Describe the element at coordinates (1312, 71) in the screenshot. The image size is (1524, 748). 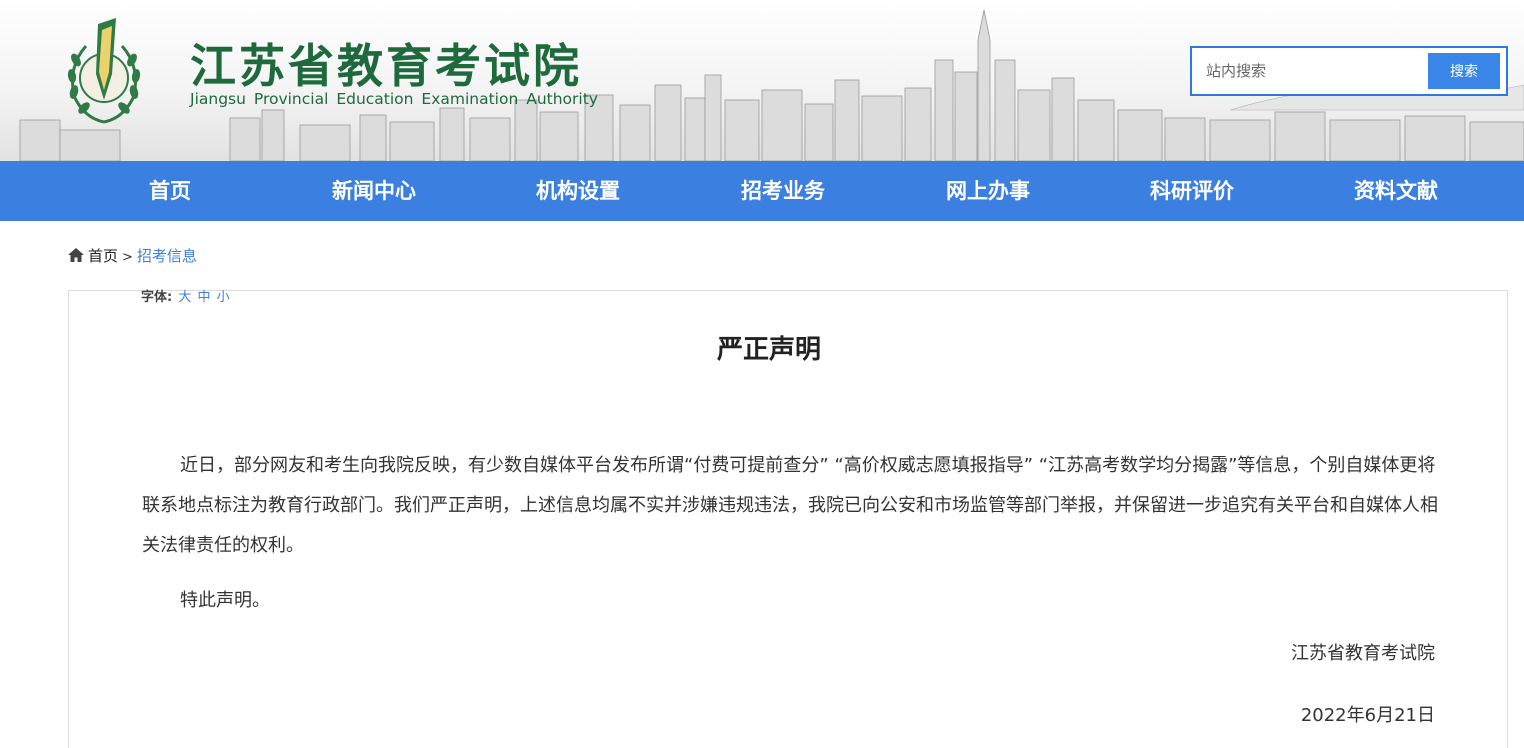
I see `search-input` at that location.